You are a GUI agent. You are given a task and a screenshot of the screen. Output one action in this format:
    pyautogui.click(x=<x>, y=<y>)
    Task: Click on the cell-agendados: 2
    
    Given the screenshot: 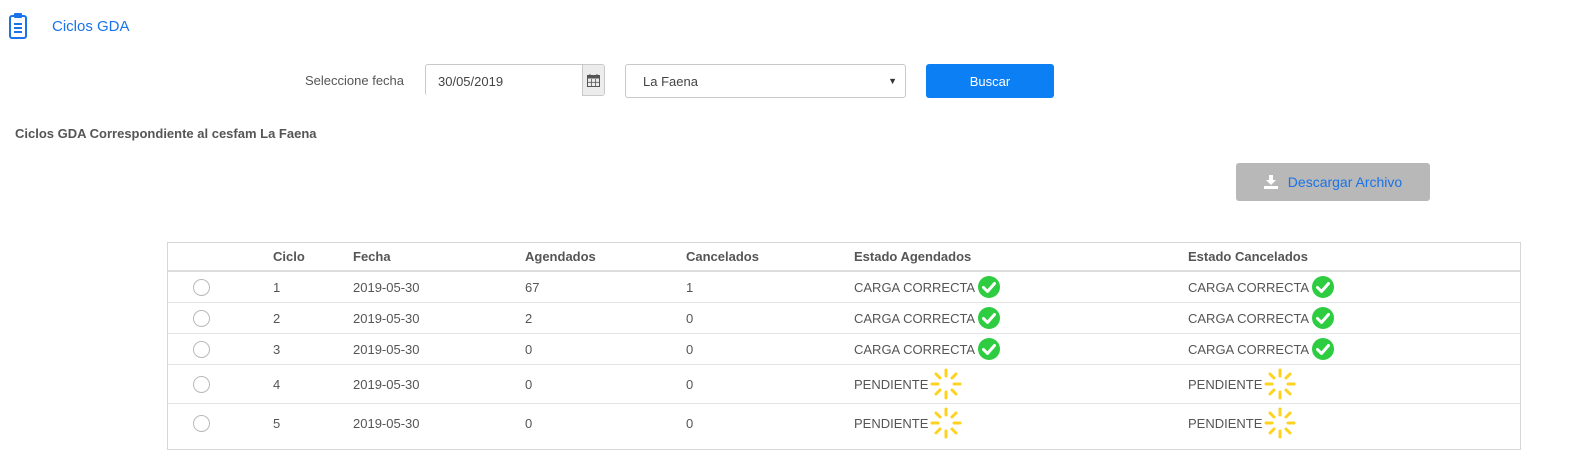 What is the action you would take?
    pyautogui.click(x=605, y=318)
    